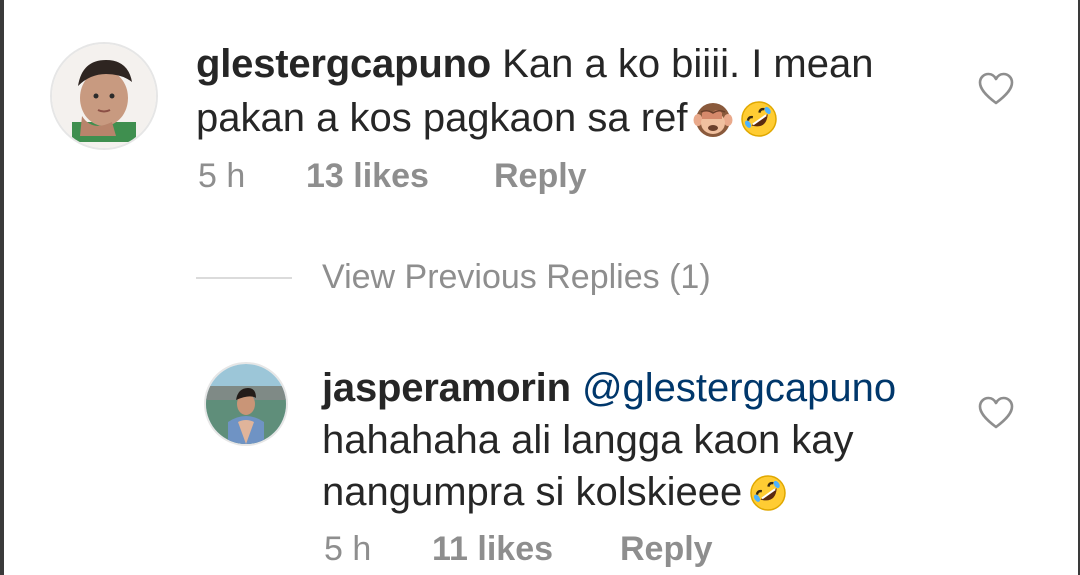 Image resolution: width=1080 pixels, height=575 pixels. I want to click on like-comment-button, so click(996, 89).